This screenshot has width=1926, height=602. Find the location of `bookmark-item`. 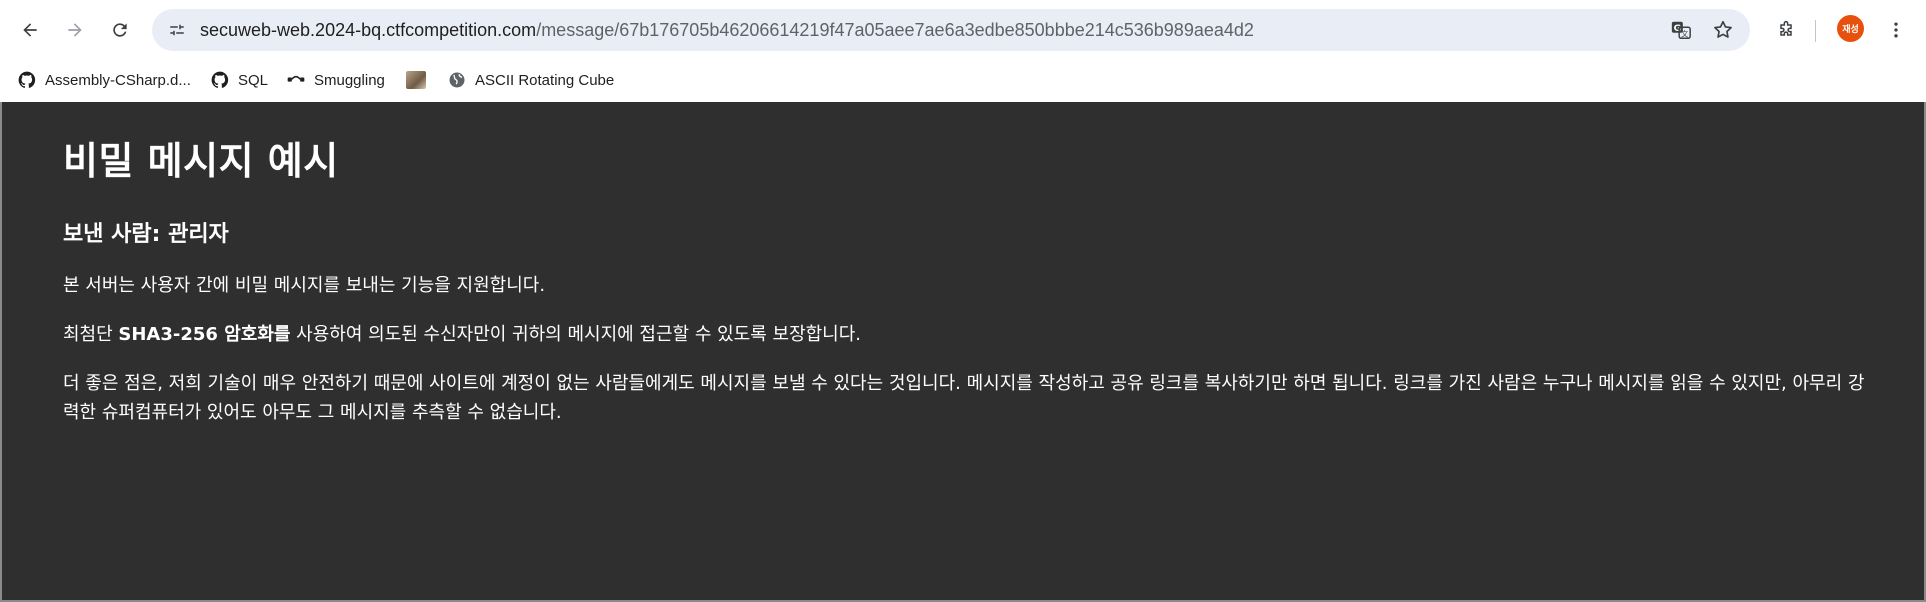

bookmark-item is located at coordinates (420, 80).